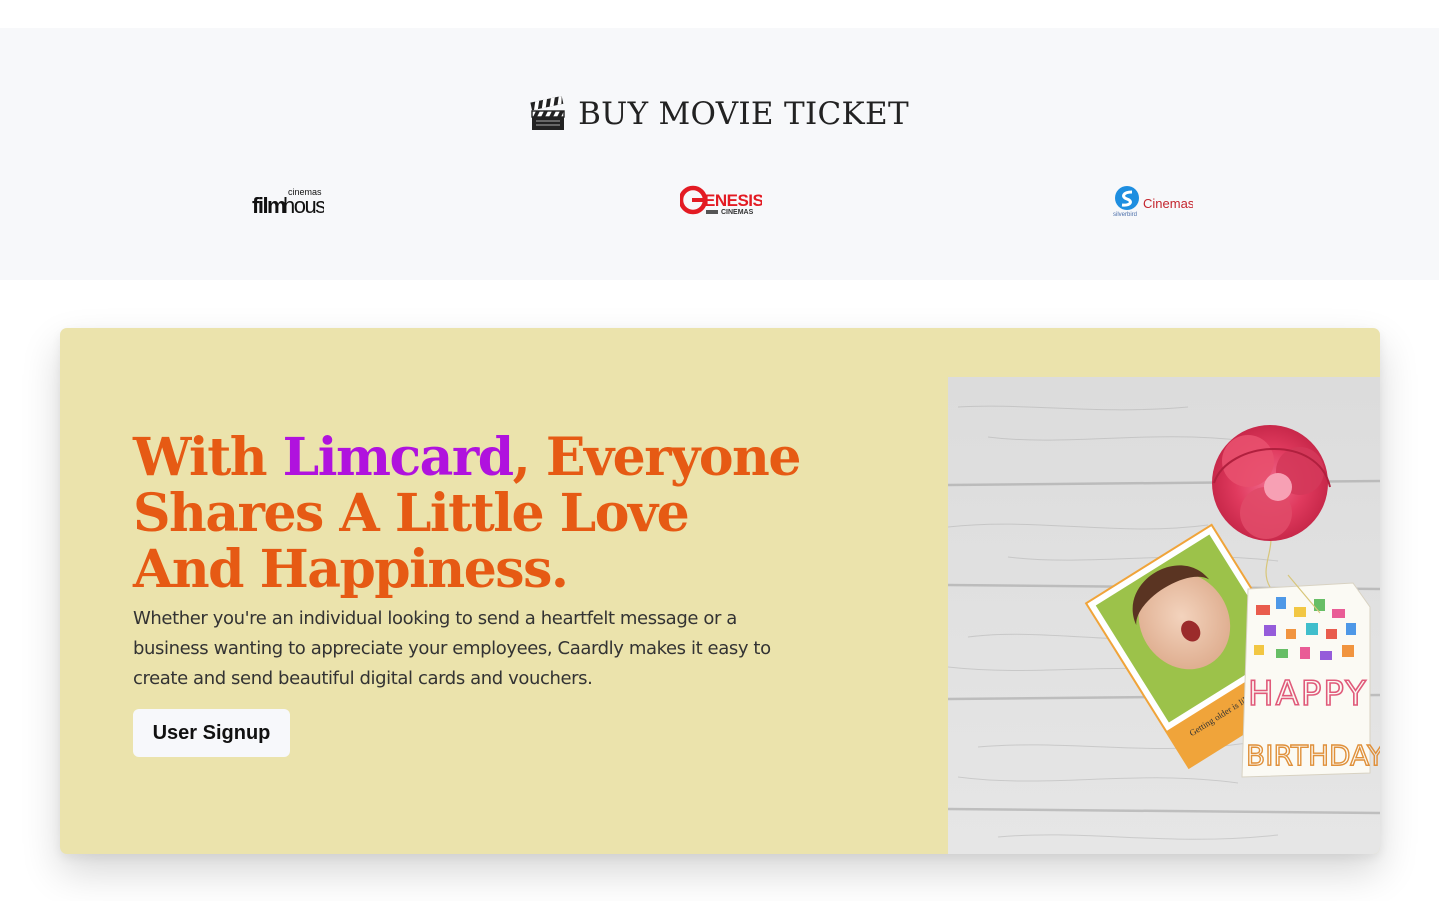 This screenshot has height=901, width=1439. I want to click on svg-text: house, so click(303, 205).